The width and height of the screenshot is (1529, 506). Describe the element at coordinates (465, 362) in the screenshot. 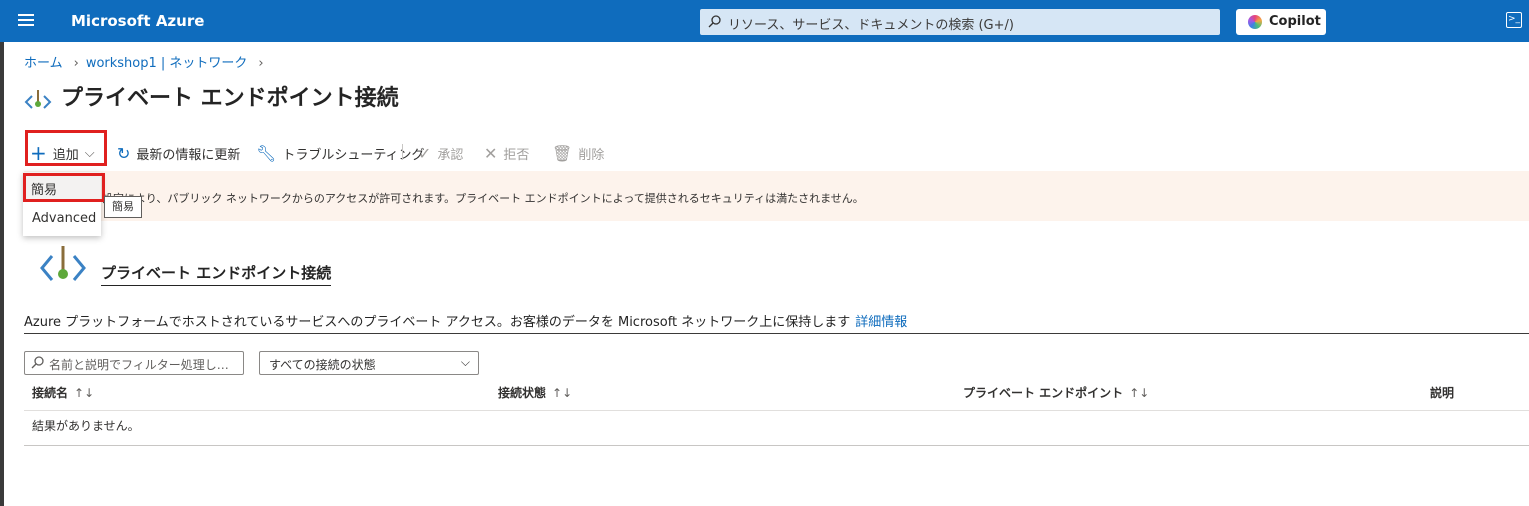

I see `chevron-down-icon: ⌵` at that location.